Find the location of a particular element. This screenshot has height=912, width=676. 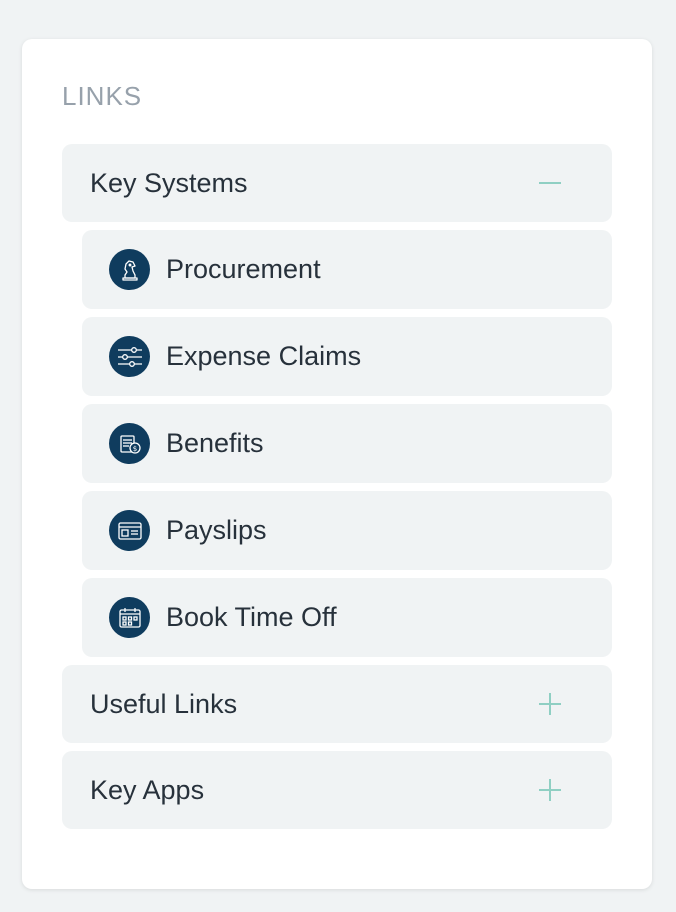

section-title: LINKS is located at coordinates (102, 96).